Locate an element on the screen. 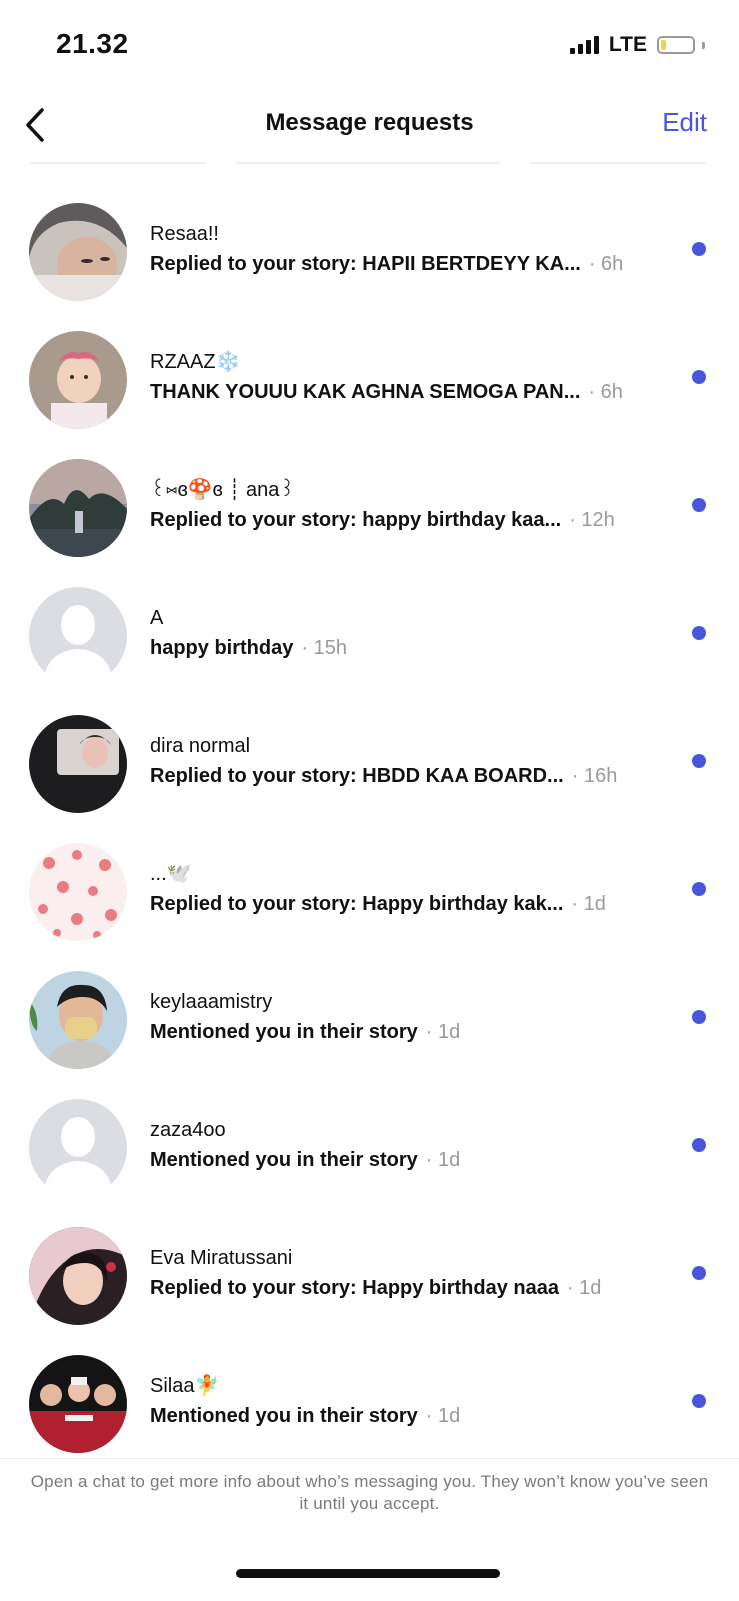  request-name: RZAAZ❄️ is located at coordinates (195, 362).